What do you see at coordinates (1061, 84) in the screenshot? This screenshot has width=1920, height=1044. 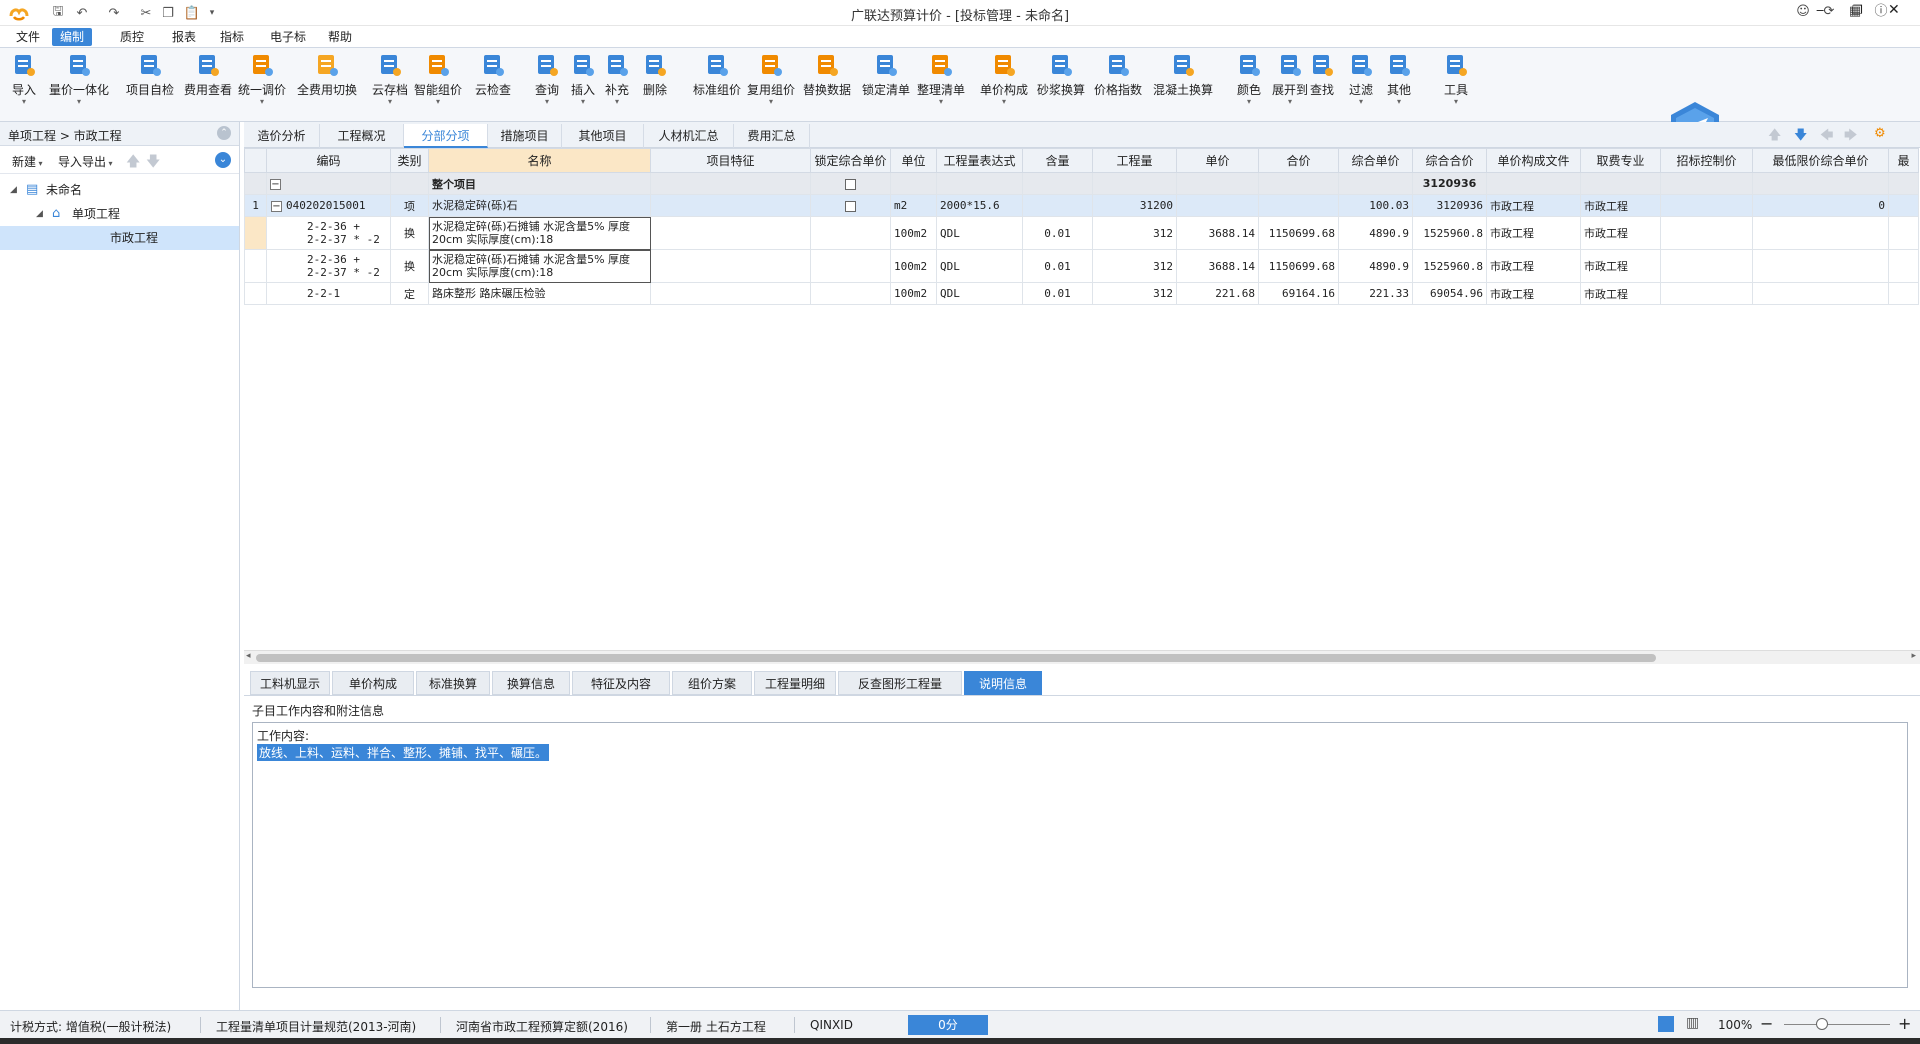 I see `ribbon-button-mortar-conversion: 砂浆换算` at bounding box center [1061, 84].